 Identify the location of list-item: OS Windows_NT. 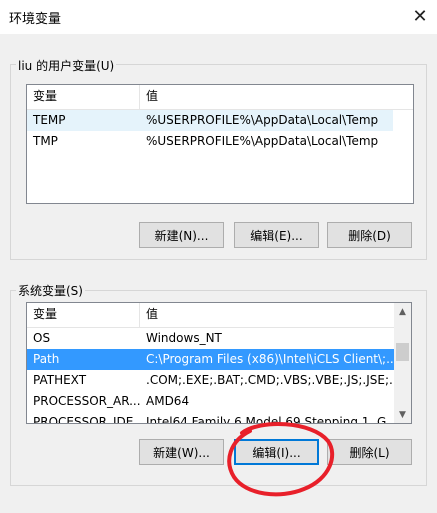
(210, 338).